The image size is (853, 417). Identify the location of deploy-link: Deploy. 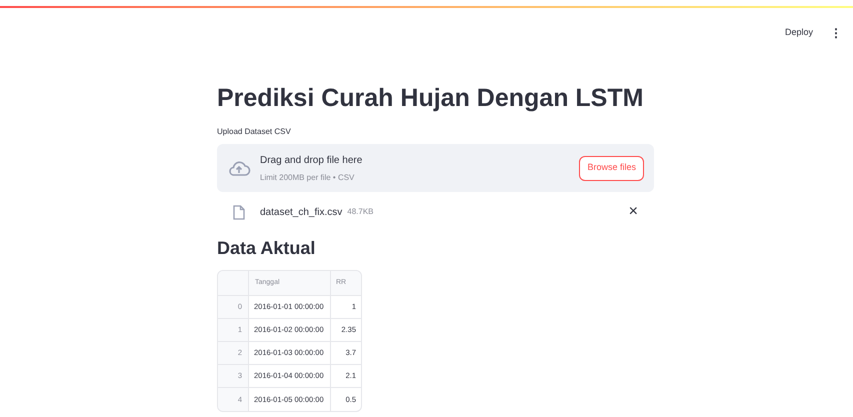
(798, 33).